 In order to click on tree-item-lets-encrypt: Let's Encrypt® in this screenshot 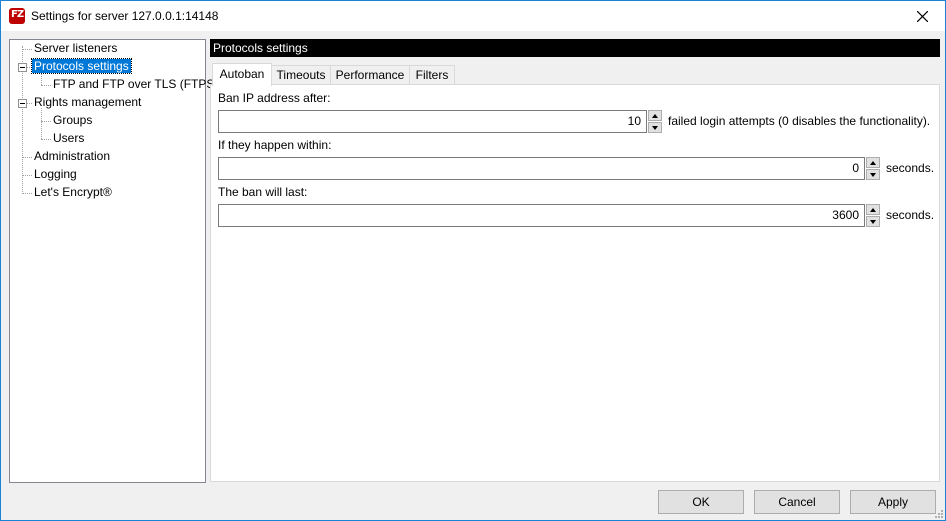, I will do `click(73, 192)`.